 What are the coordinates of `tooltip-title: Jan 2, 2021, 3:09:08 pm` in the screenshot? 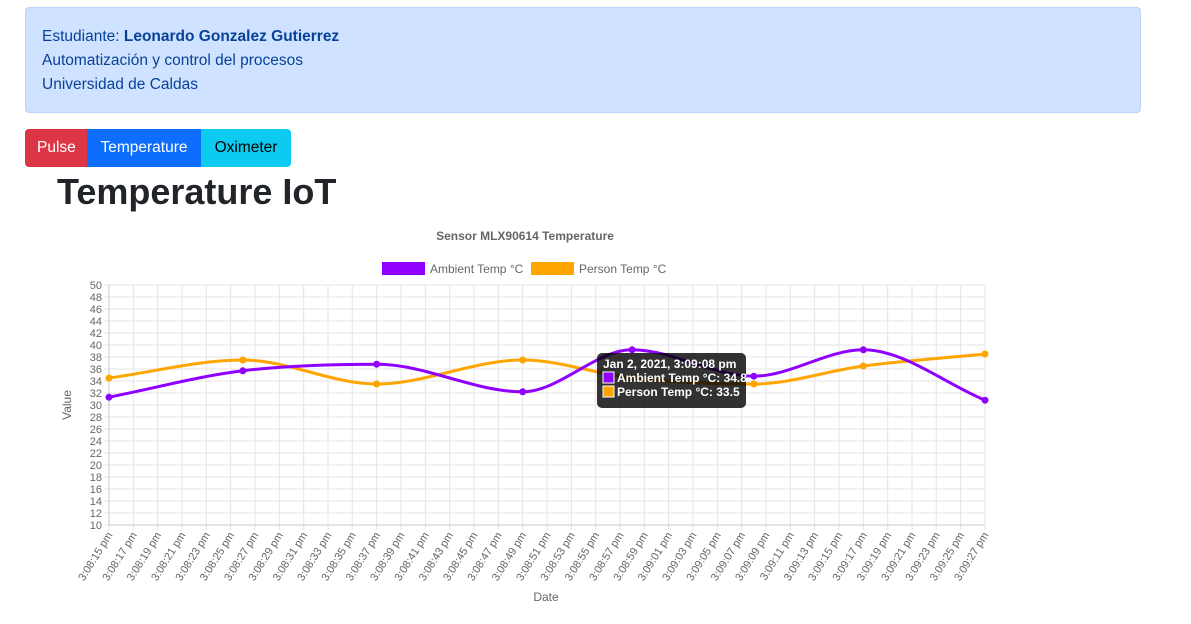 It's located at (669, 364).